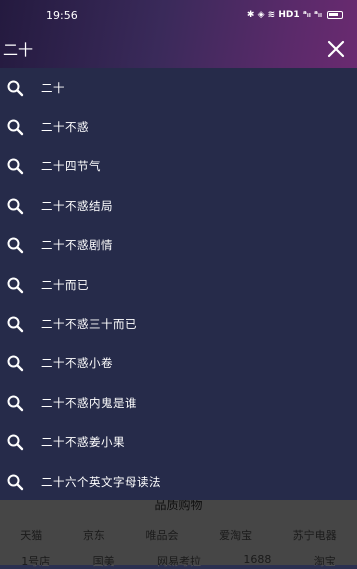  Describe the element at coordinates (178, 87) in the screenshot. I see `suggestion-item: 二十` at that location.